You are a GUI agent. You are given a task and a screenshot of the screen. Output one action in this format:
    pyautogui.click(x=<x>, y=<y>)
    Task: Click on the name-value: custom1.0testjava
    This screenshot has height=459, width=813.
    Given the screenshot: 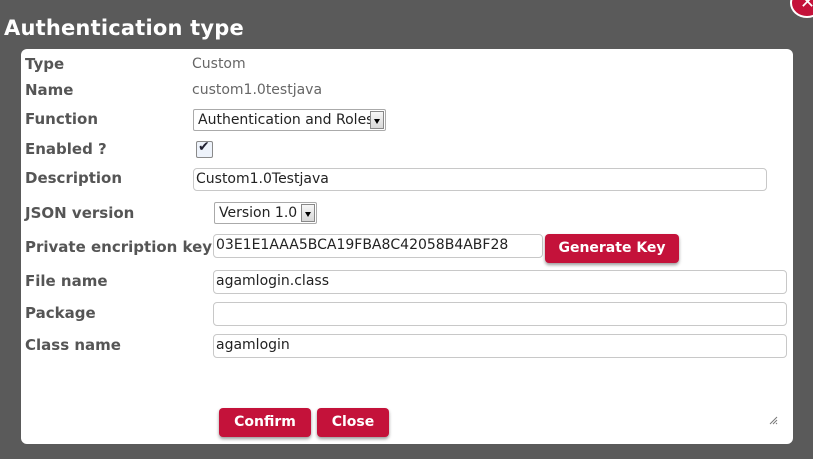 What is the action you would take?
    pyautogui.click(x=257, y=90)
    